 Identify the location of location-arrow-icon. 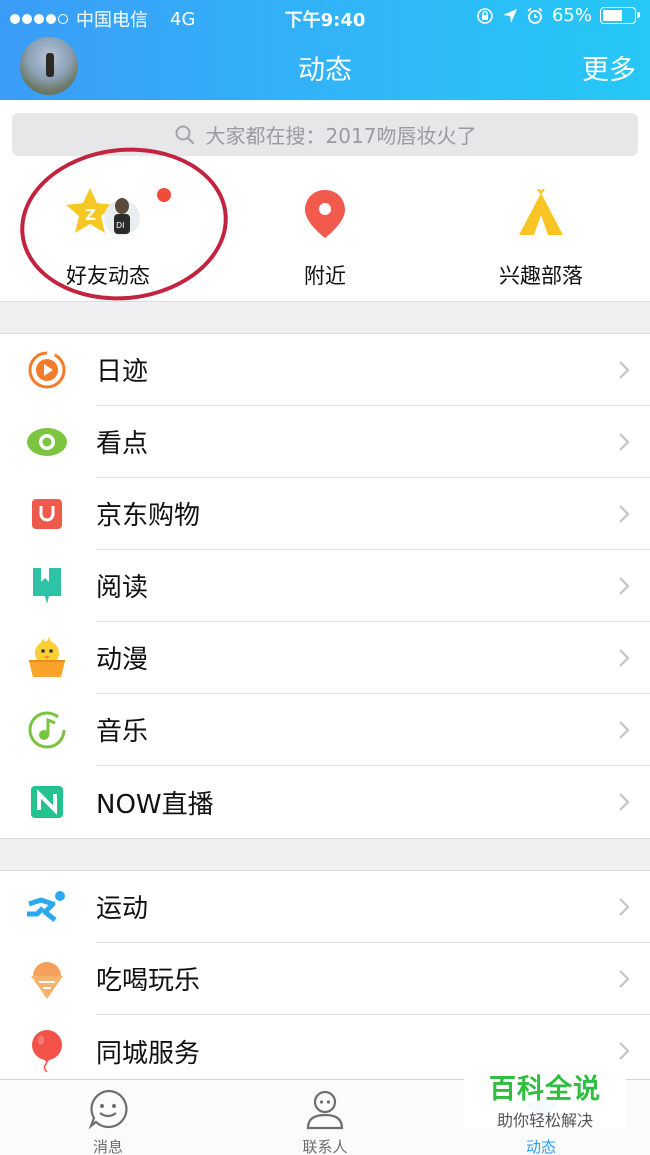
(509, 15).